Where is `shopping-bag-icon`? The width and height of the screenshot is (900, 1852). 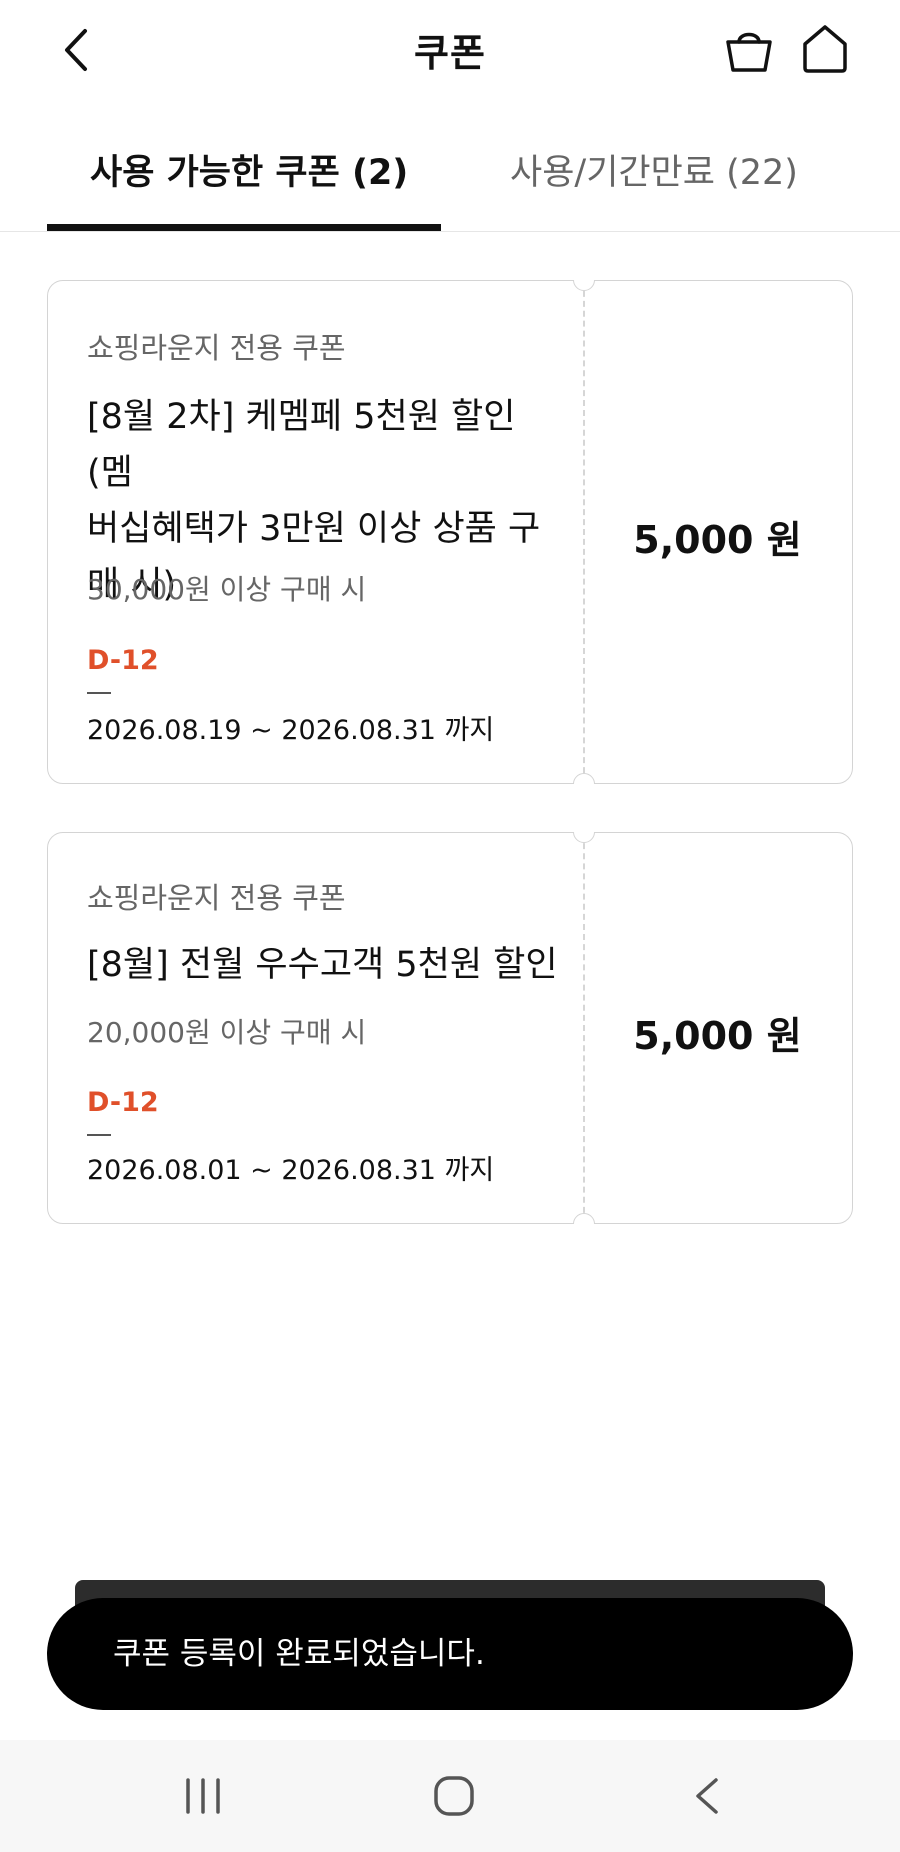
shopping-bag-icon is located at coordinates (749, 52).